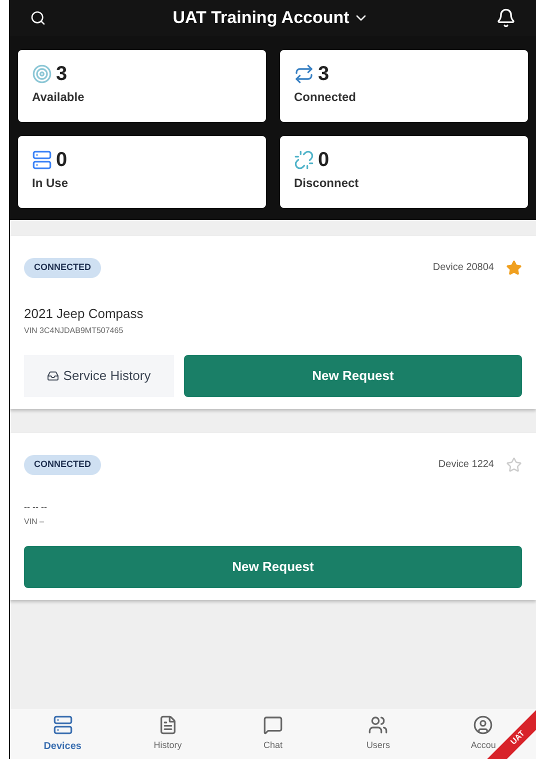 This screenshot has height=759, width=536. I want to click on user-icon, so click(483, 725).